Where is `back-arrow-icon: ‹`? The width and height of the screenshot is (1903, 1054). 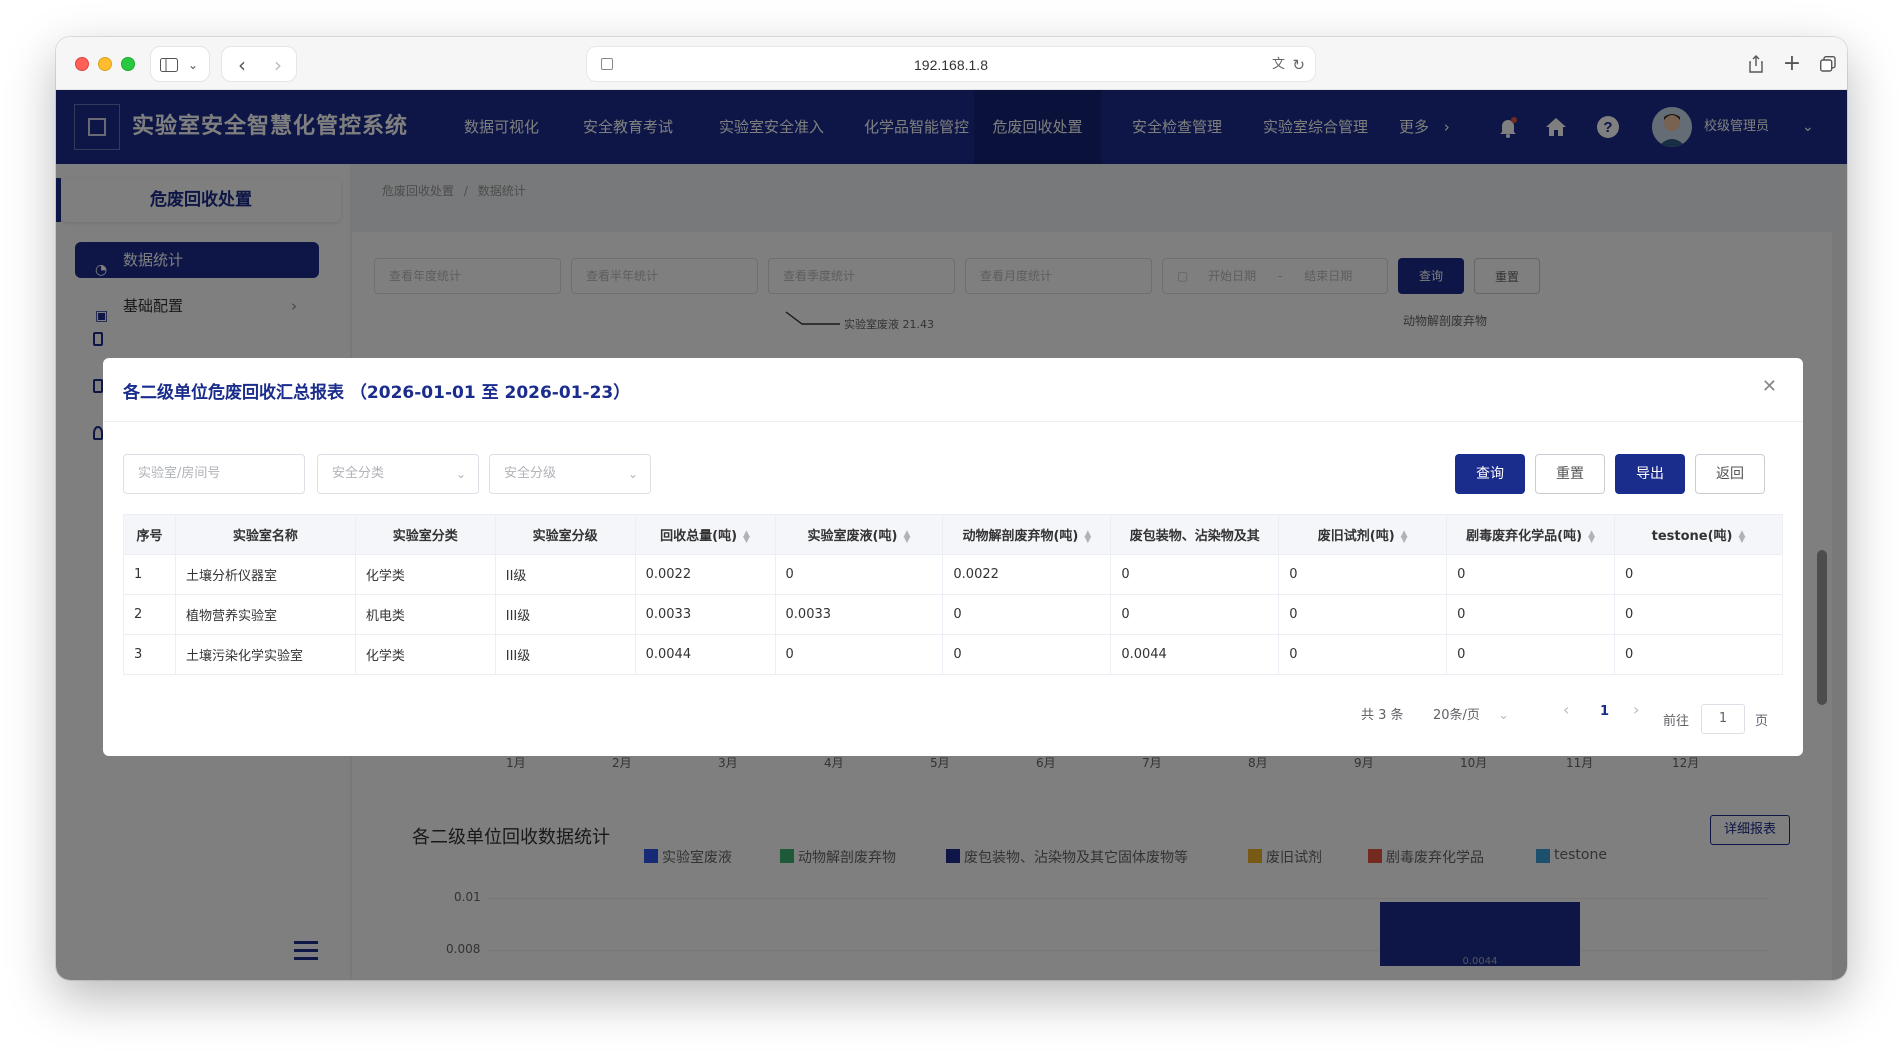
back-arrow-icon: ‹ is located at coordinates (242, 65).